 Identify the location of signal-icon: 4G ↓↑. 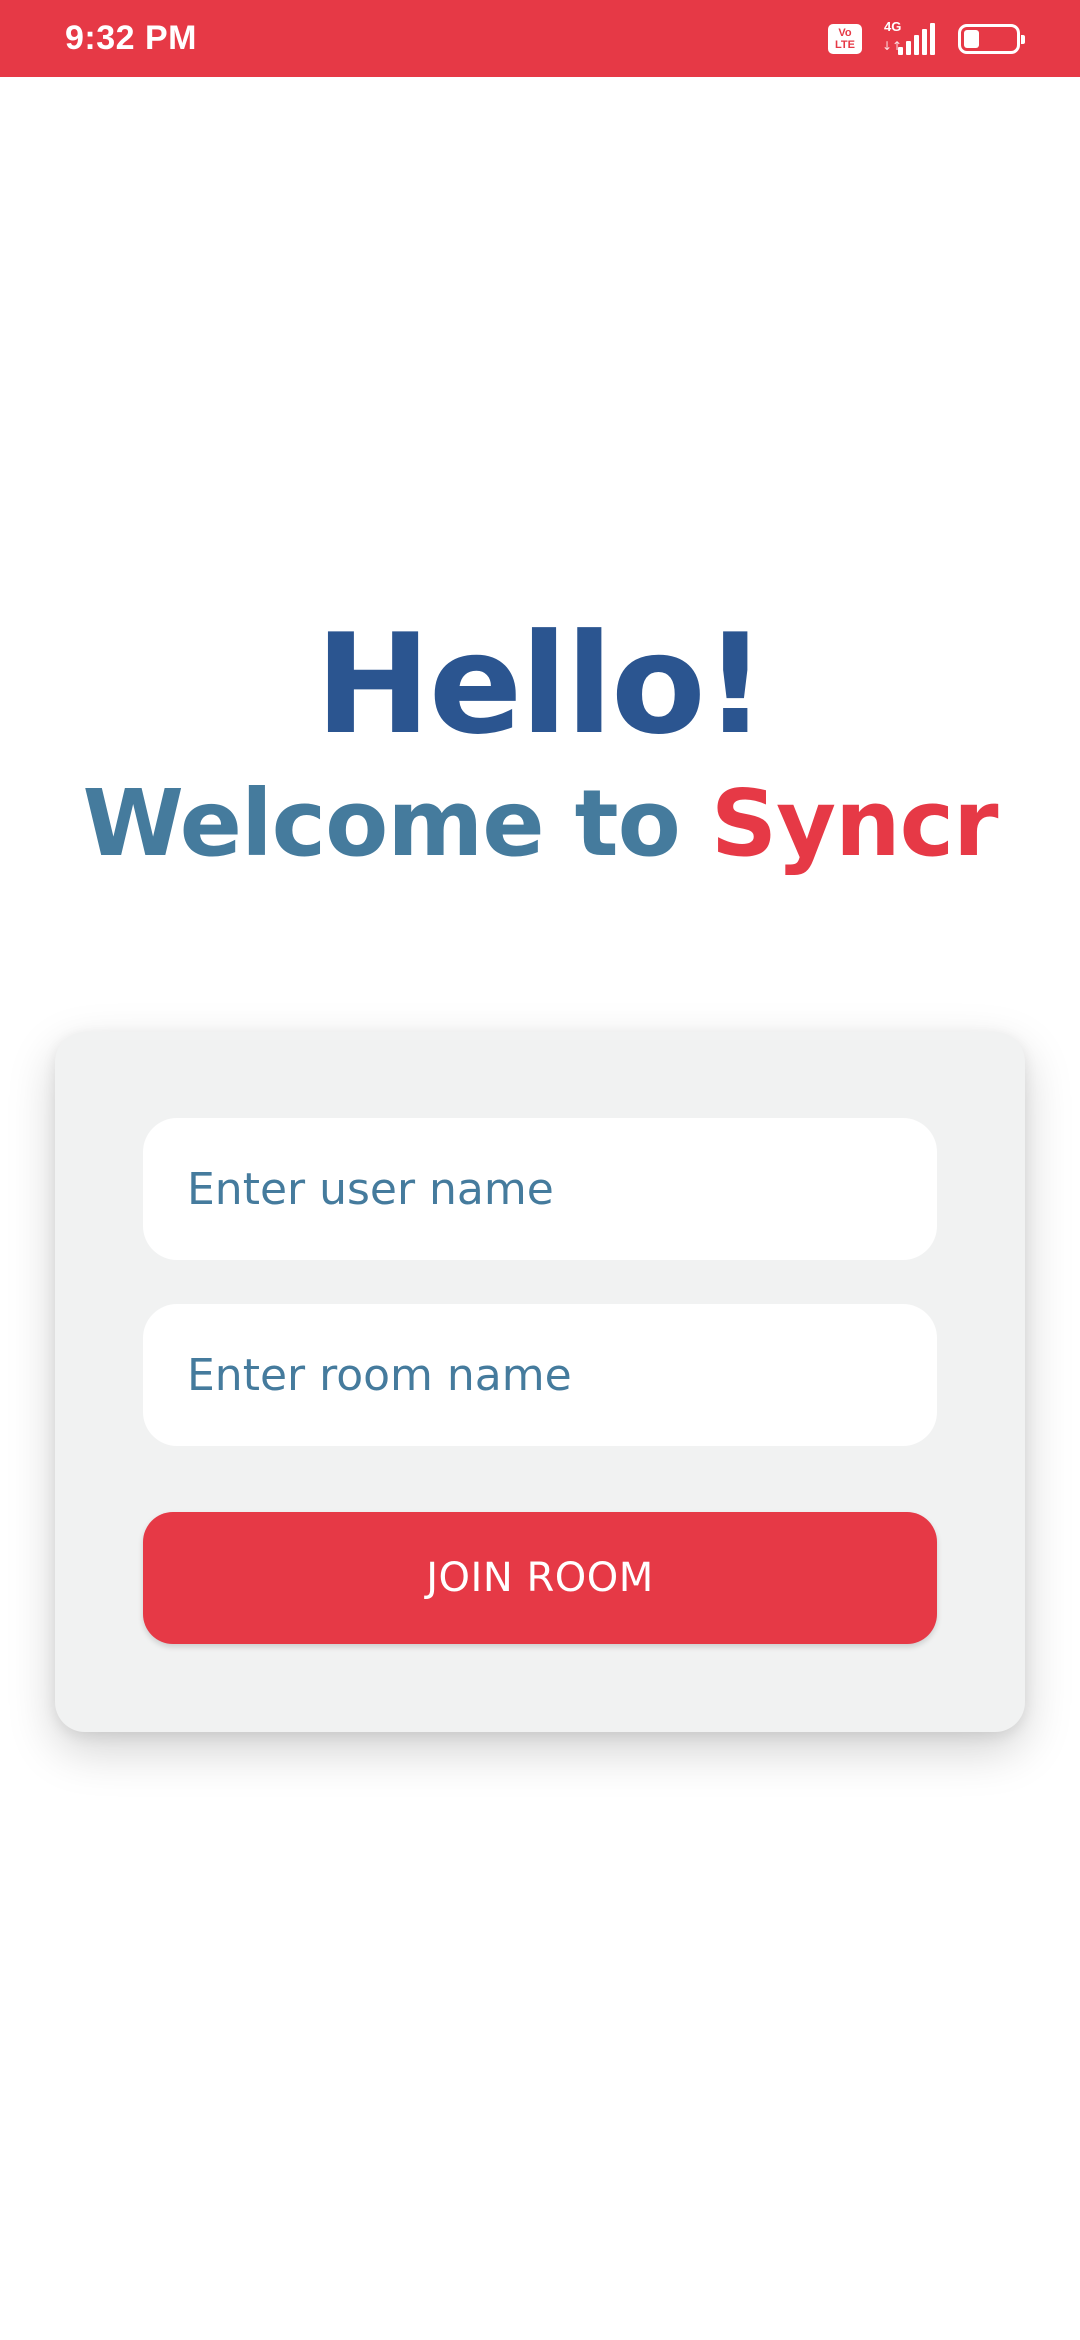
(910, 38).